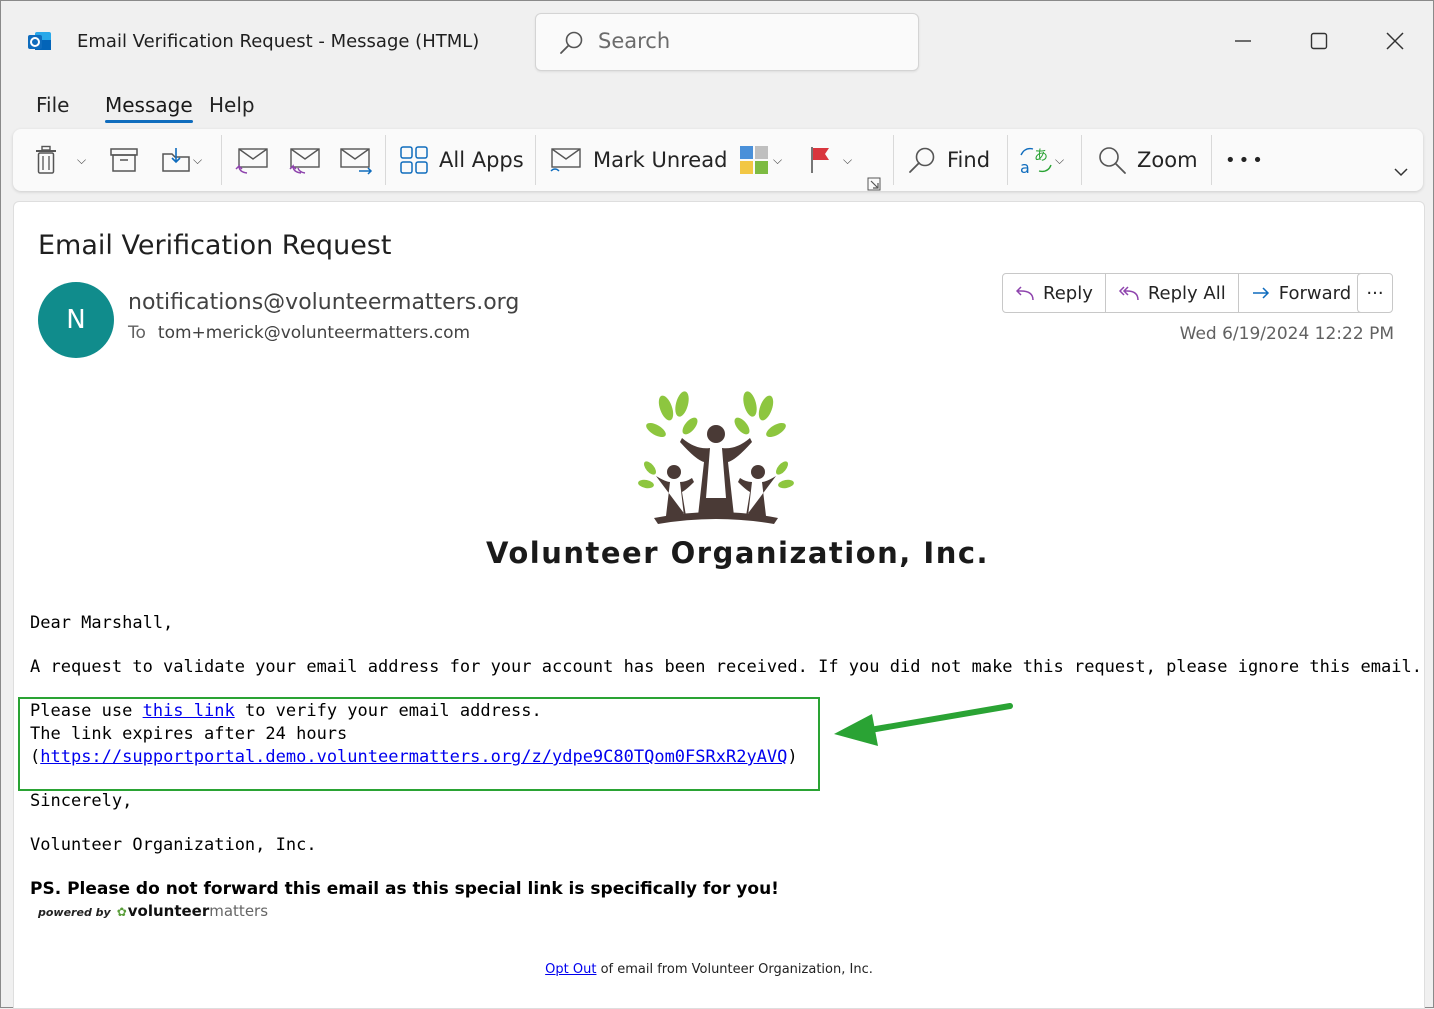  What do you see at coordinates (239, 911) in the screenshot?
I see `powered-brand-light: matters` at bounding box center [239, 911].